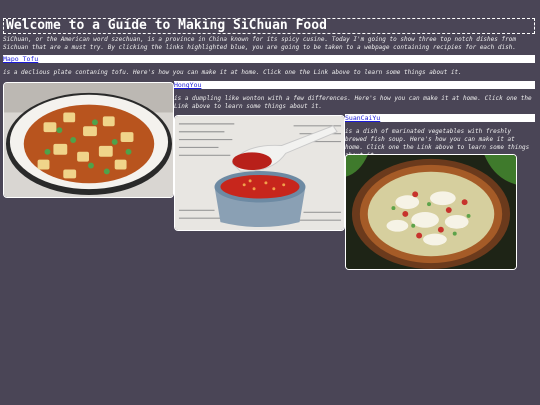 This screenshot has width=540, height=405. Describe the element at coordinates (269, 59) in the screenshot. I see `linkbar-mapo-tofu: Mapo Tofu` at that location.